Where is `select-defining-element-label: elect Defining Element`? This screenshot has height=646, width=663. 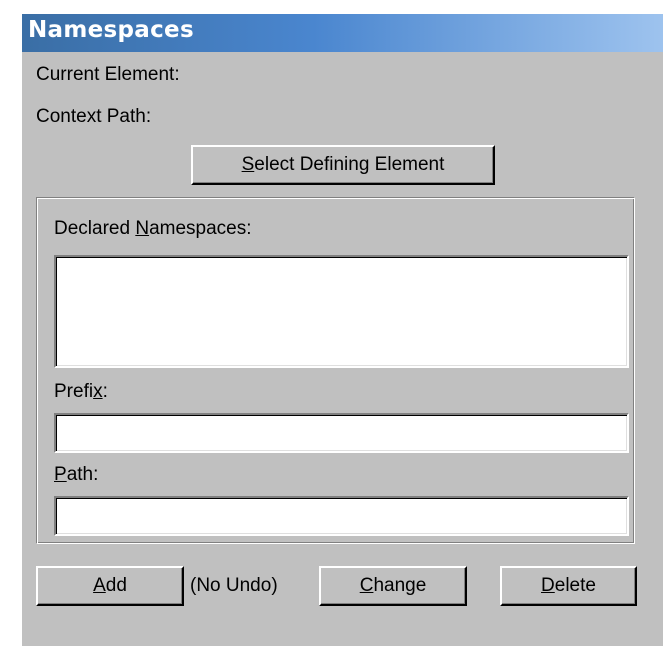
select-defining-element-label: elect Defining Element is located at coordinates (349, 164).